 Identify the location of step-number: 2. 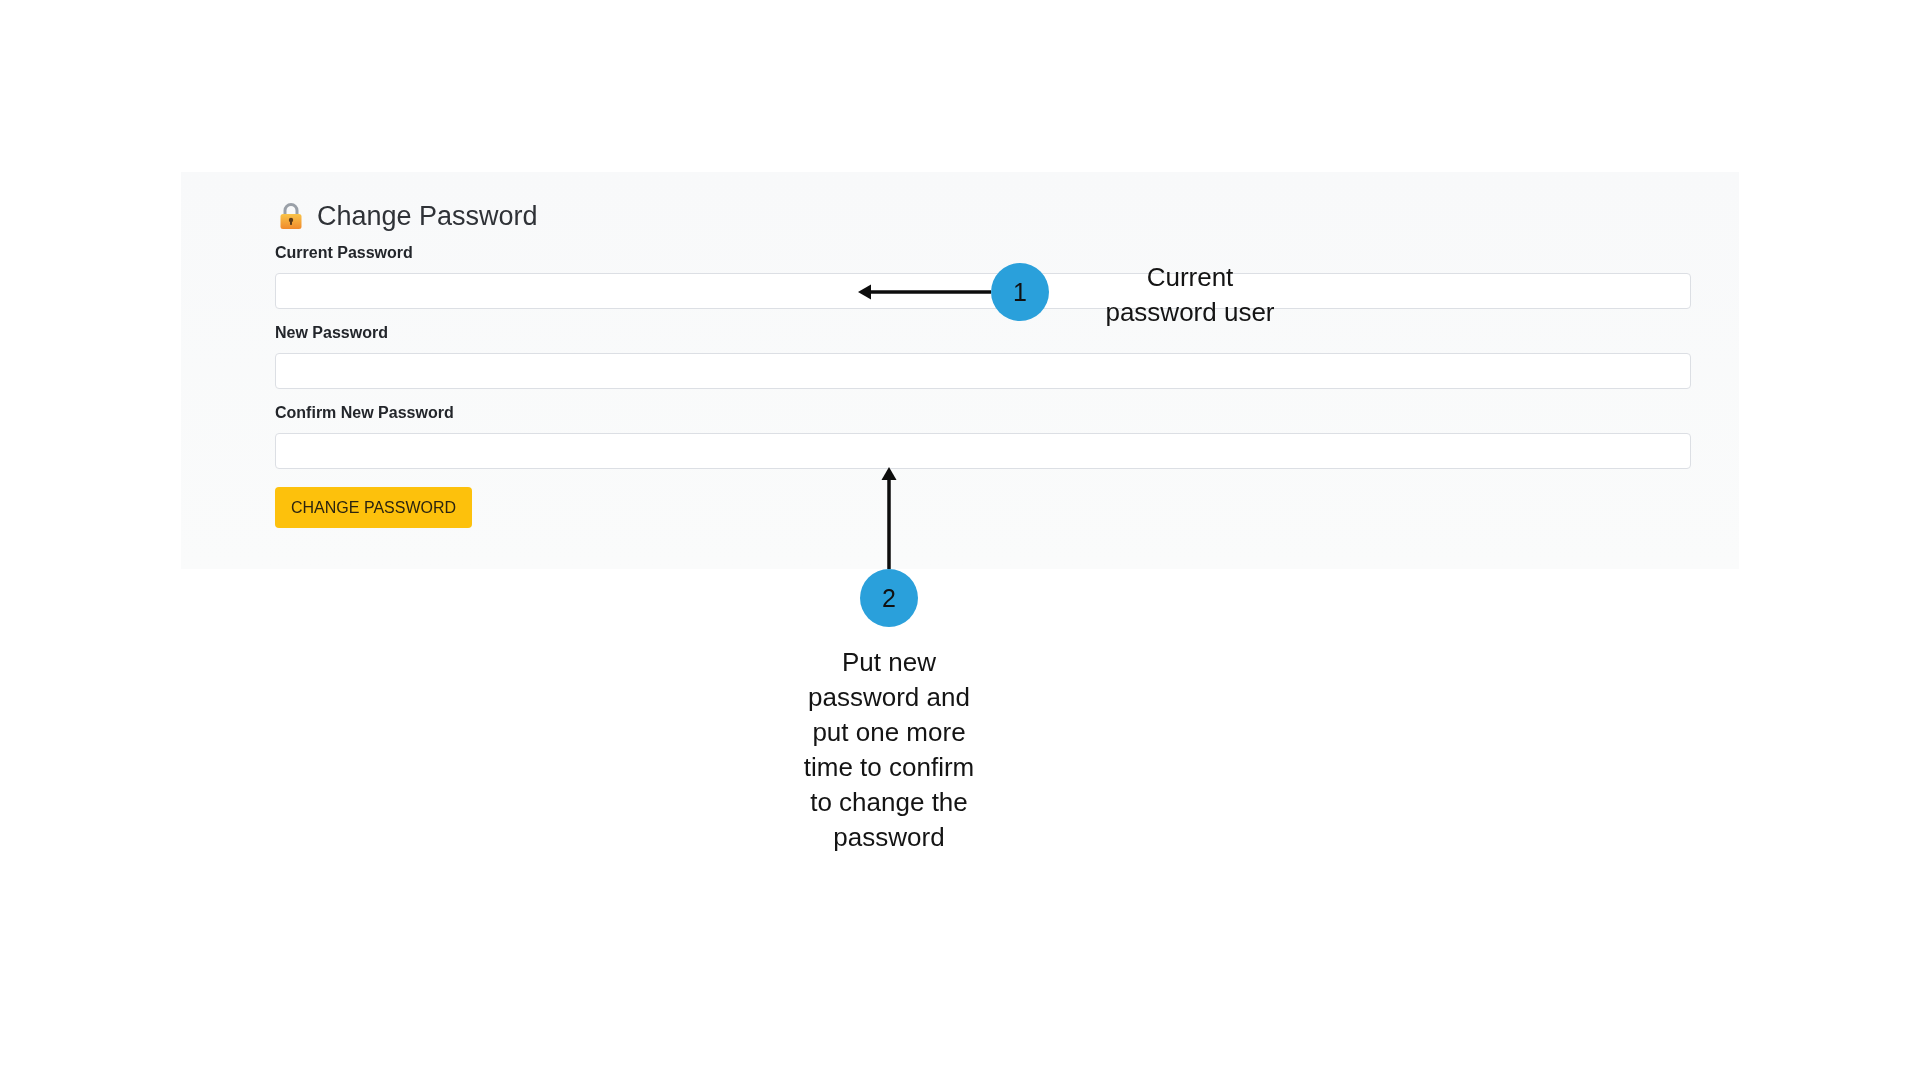
(889, 598).